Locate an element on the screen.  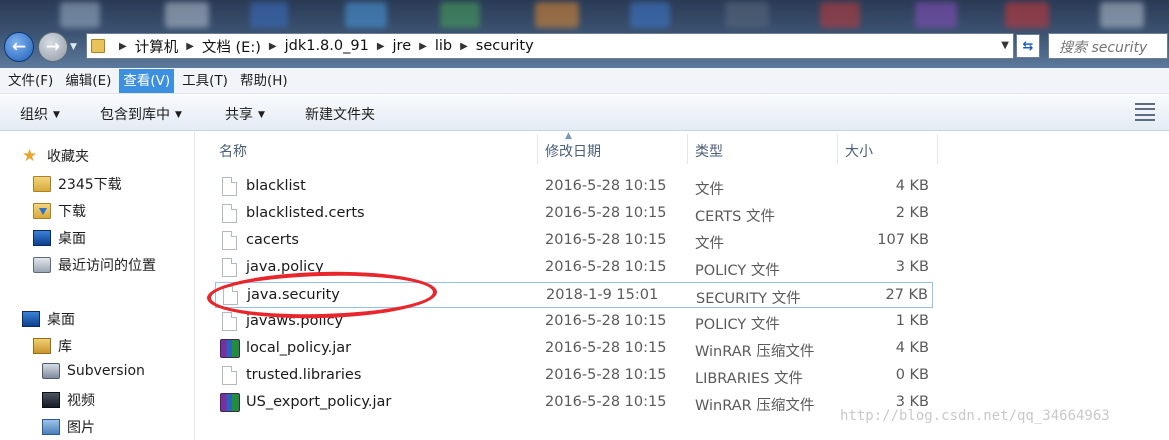
file-type: POLICY 文件 is located at coordinates (737, 325).